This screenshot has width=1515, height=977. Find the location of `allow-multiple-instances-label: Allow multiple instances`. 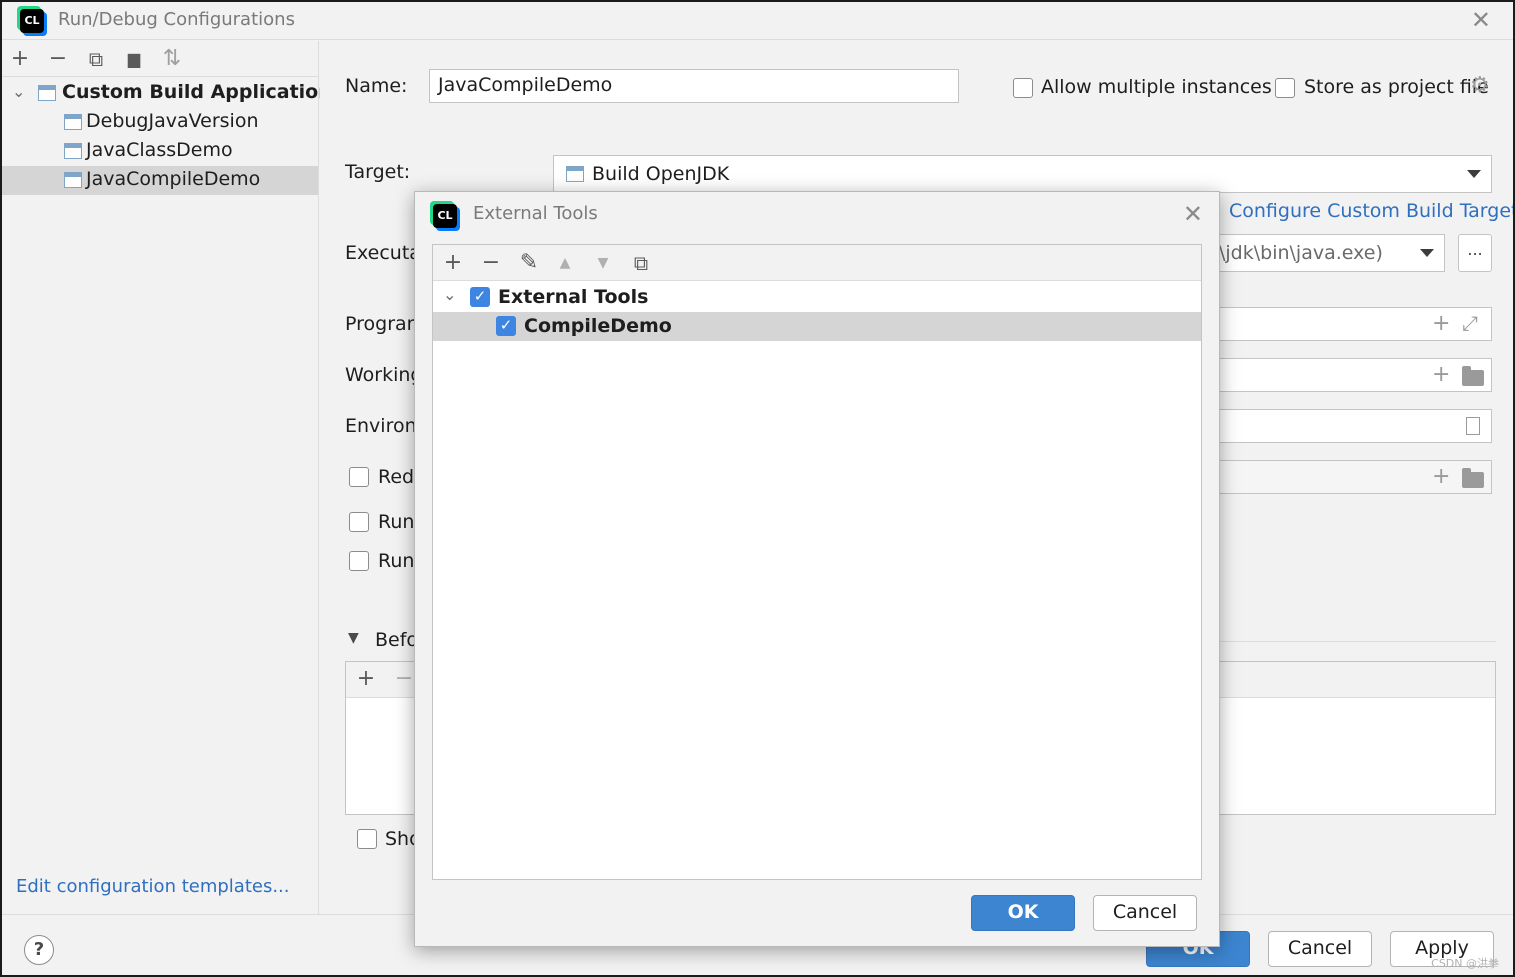

allow-multiple-instances-label: Allow multiple instances is located at coordinates (1156, 87).